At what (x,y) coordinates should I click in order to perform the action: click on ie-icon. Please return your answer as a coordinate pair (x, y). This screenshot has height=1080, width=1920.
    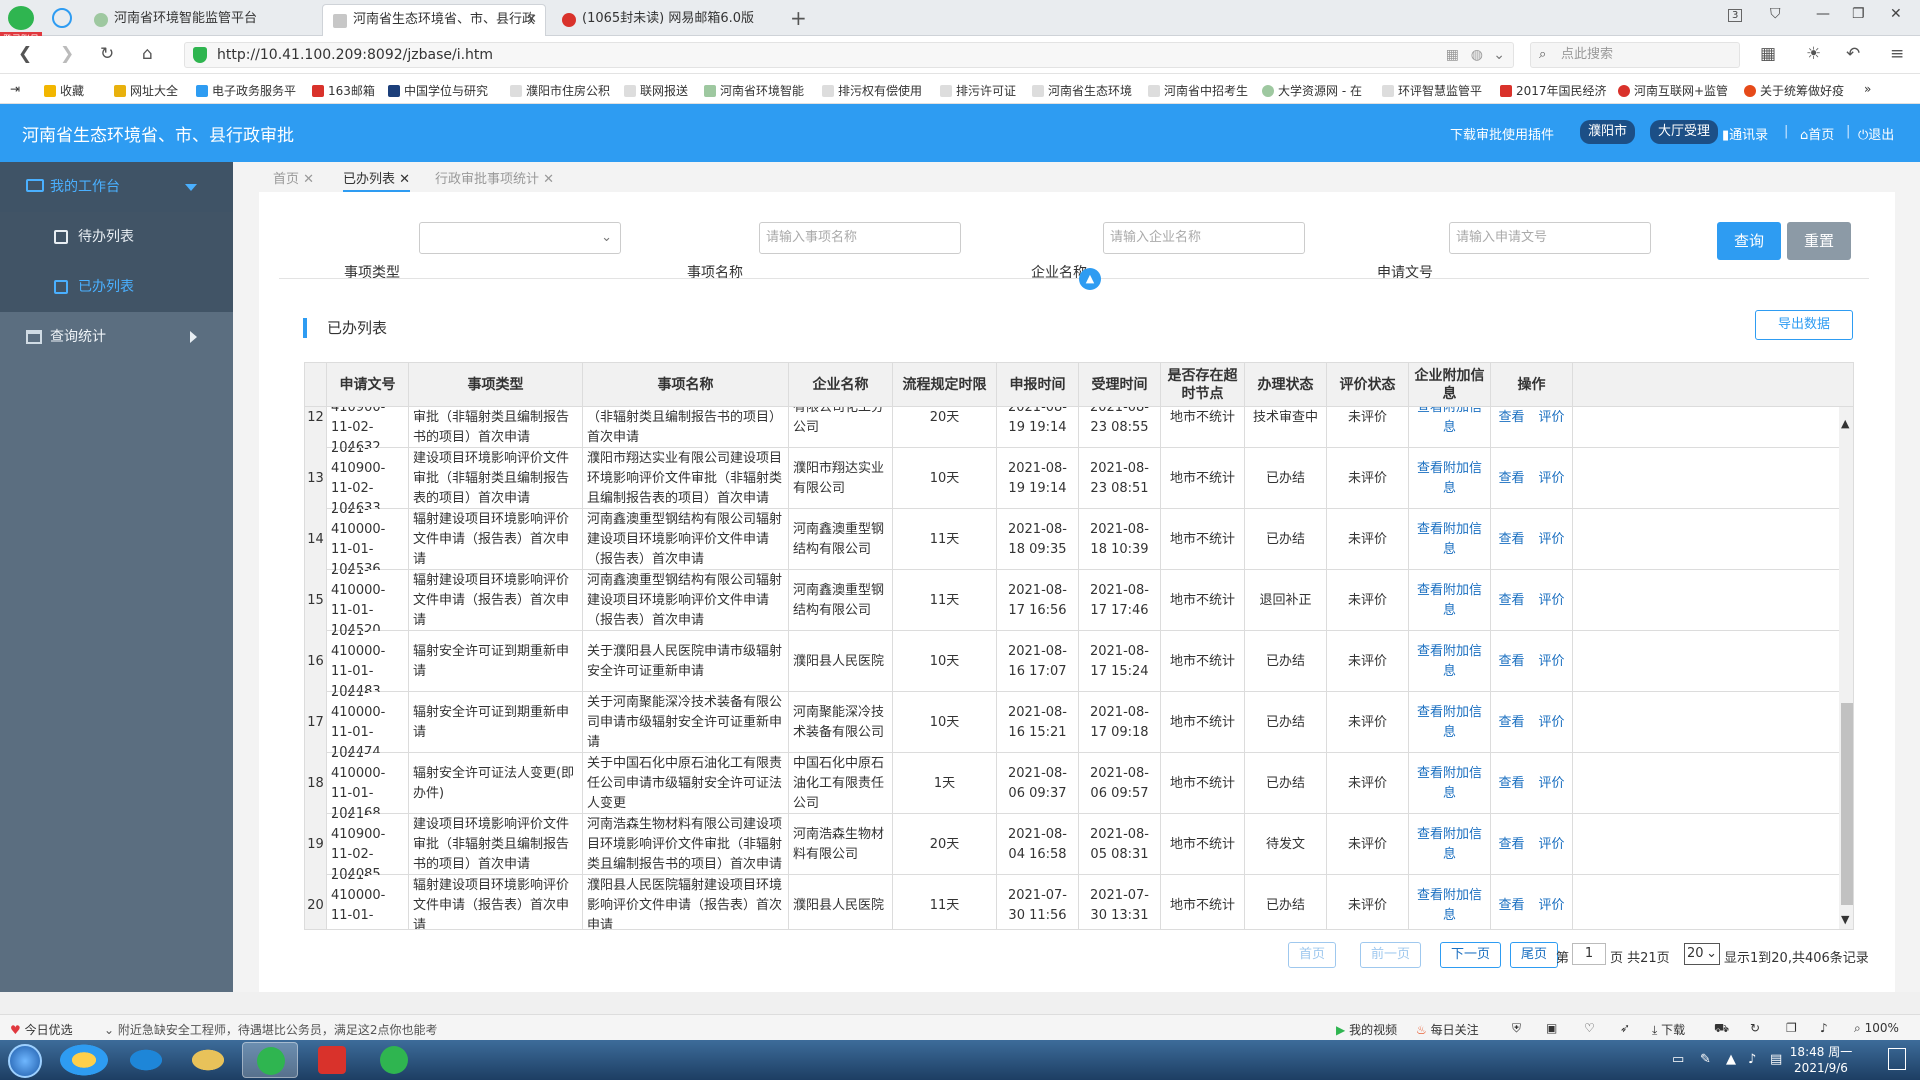
    Looking at the image, I should click on (146, 1060).